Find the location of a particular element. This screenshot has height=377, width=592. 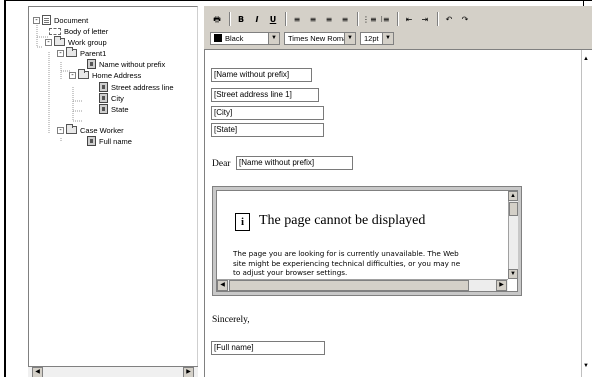

toolbar-row-formatting: 🖶 B I U ≡ ≡ ≡ ≡ ⋮≡ ⁝≡ ⇤ ⇥ ↶ ↷ is located at coordinates (342, 19).